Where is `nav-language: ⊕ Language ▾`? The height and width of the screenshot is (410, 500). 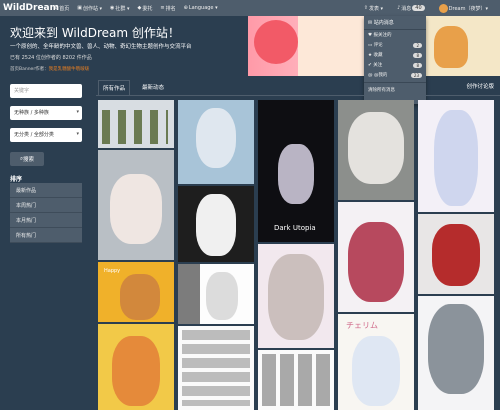
nav-language: ⊕ Language ▾ is located at coordinates (201, 8).